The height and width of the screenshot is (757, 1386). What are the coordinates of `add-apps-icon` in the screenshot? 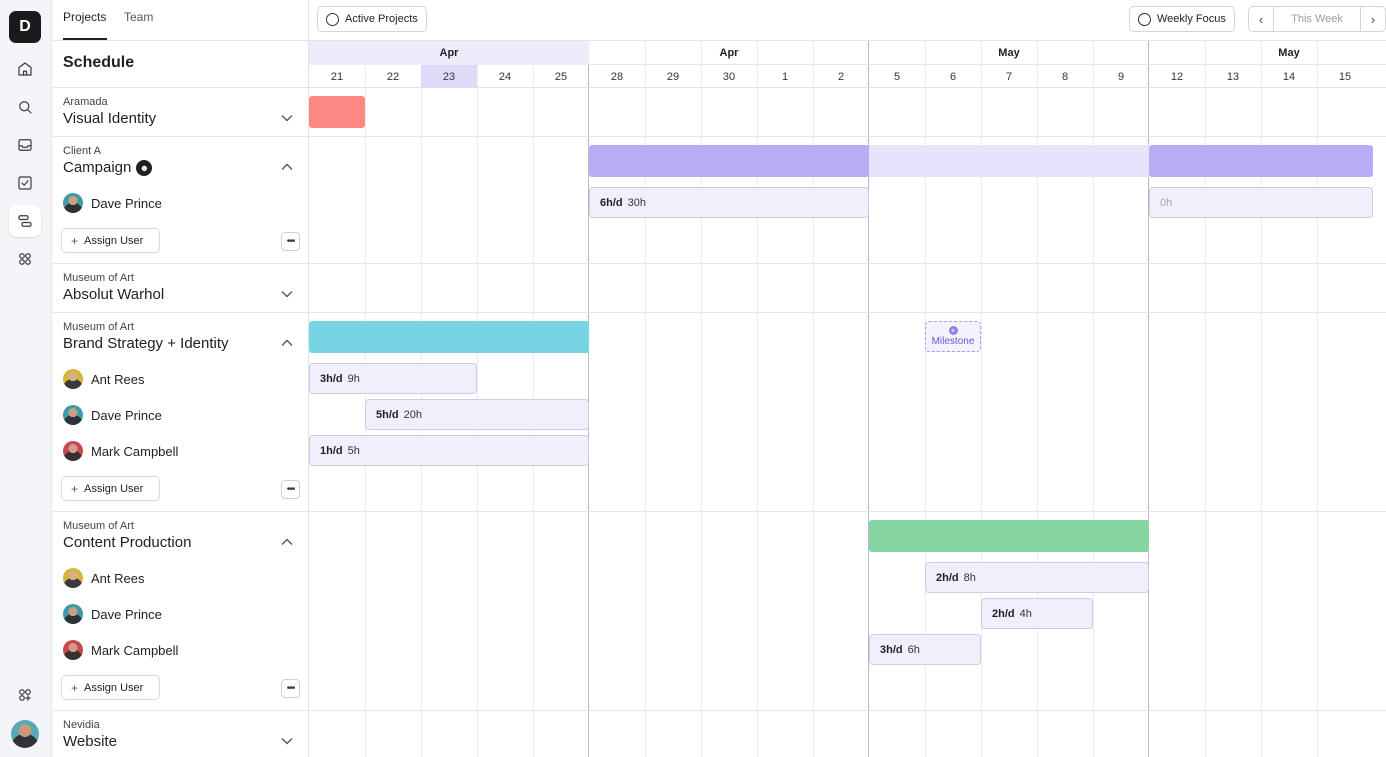 It's located at (25, 695).